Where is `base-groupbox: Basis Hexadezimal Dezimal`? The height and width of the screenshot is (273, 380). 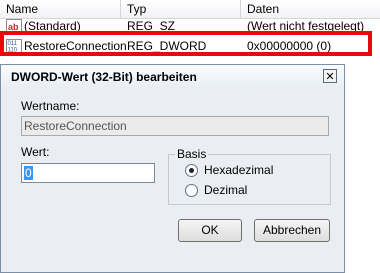
base-groupbox: Basis Hexadezimal Dezimal is located at coordinates (249, 176).